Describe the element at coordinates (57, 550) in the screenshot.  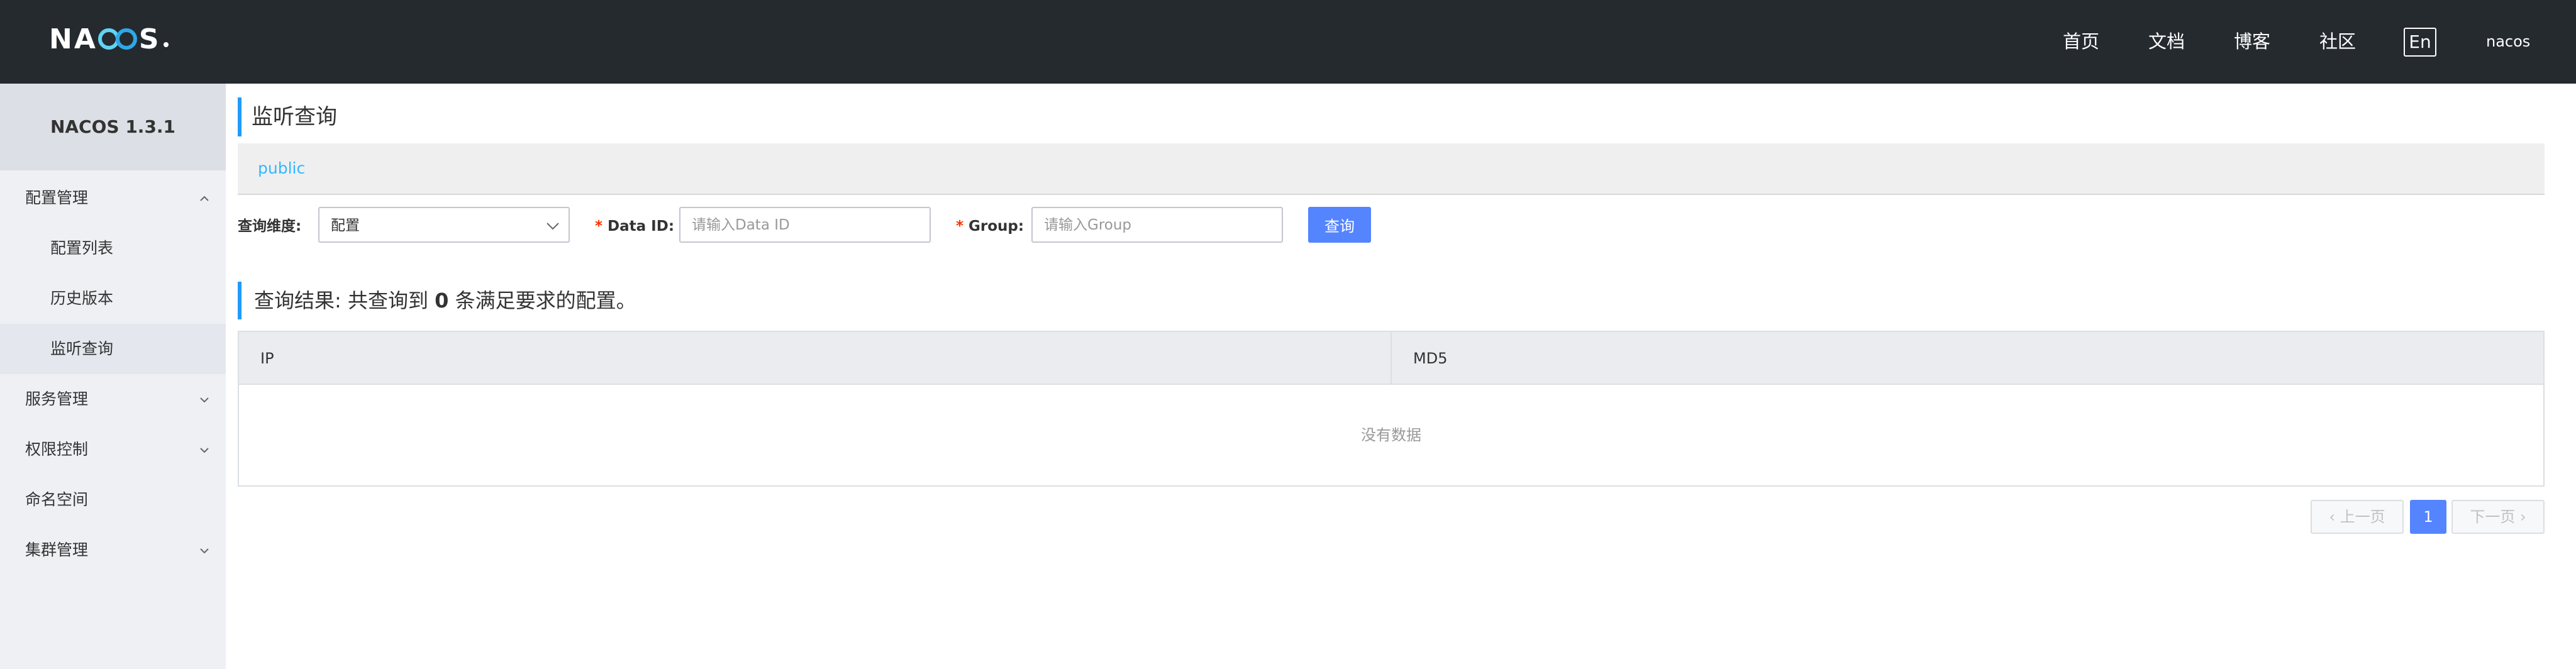
I see `sidebar-item-label: 集群管理` at that location.